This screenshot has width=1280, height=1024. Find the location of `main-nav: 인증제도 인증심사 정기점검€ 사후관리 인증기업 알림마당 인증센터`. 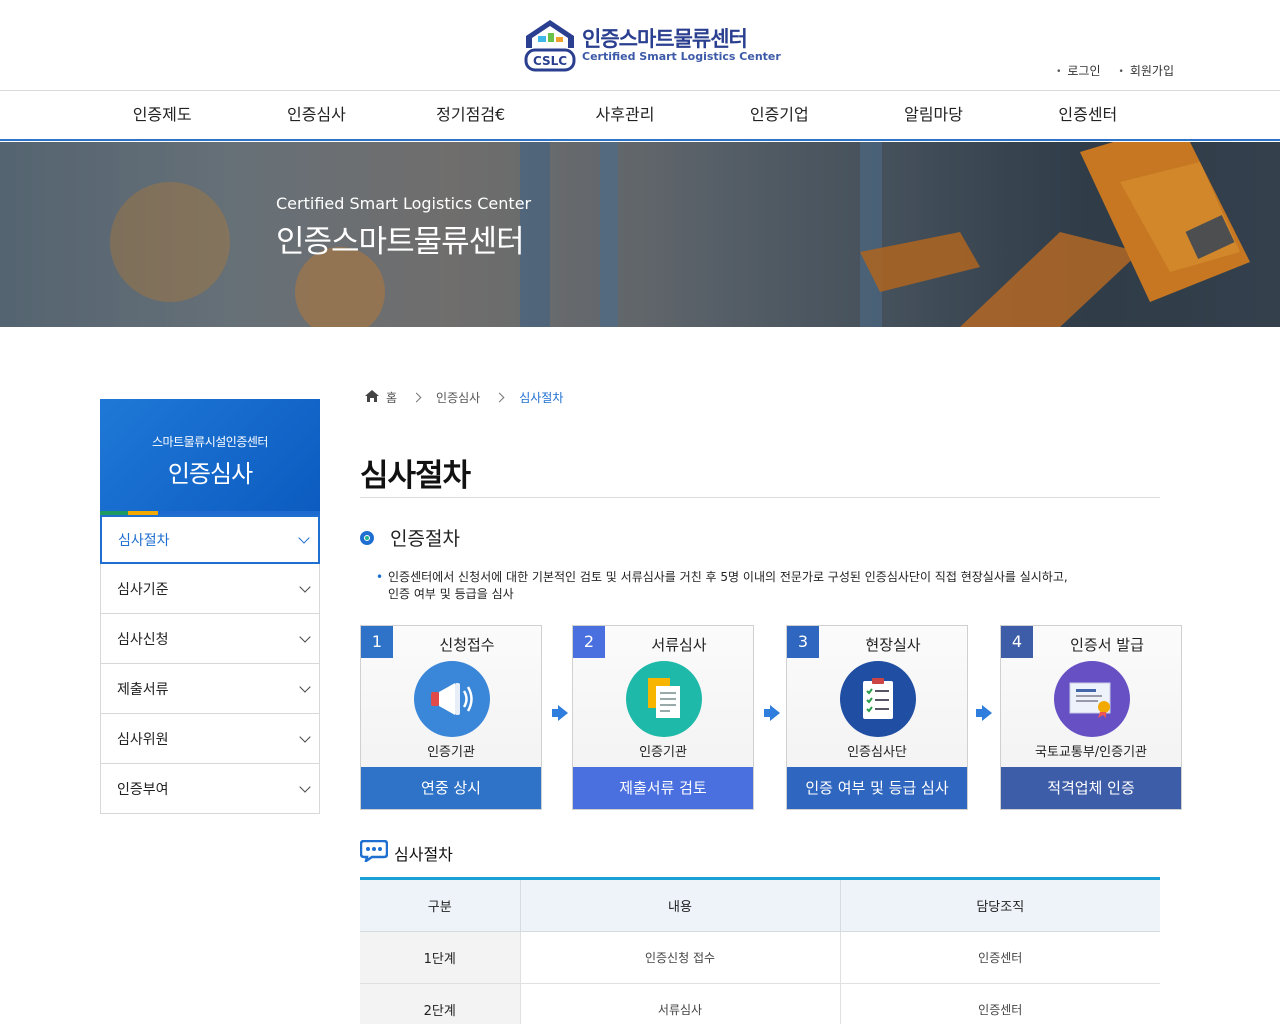

main-nav: 인증제도 인증심사 정기점검€ 사후관리 인증기업 알림마당 인증센터 is located at coordinates (640, 116).